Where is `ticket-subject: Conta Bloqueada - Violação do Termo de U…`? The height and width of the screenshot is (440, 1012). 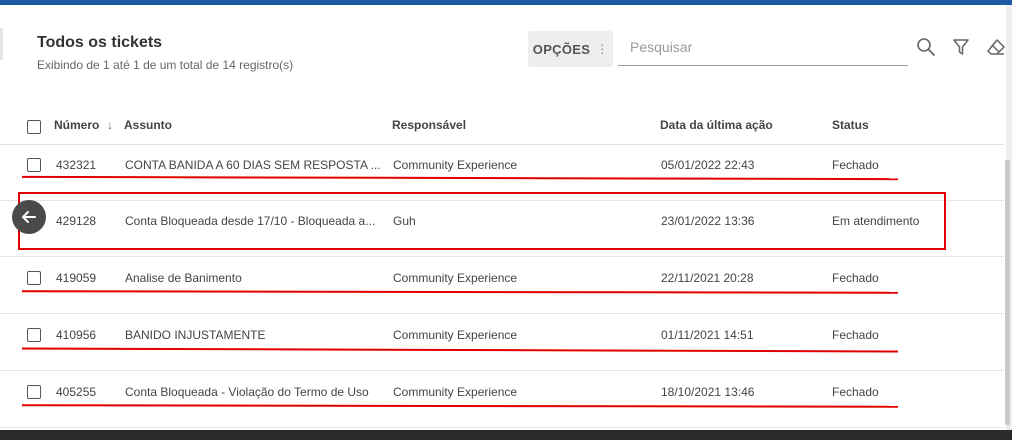 ticket-subject: Conta Bloqueada - Violação do Termo de U… is located at coordinates (256, 392).